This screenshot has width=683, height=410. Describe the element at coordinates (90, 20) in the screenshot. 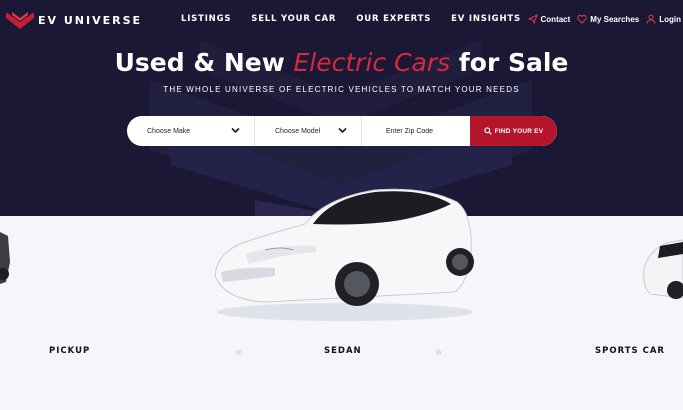

I see `brand-wordmark: EV UNIVERSE` at that location.